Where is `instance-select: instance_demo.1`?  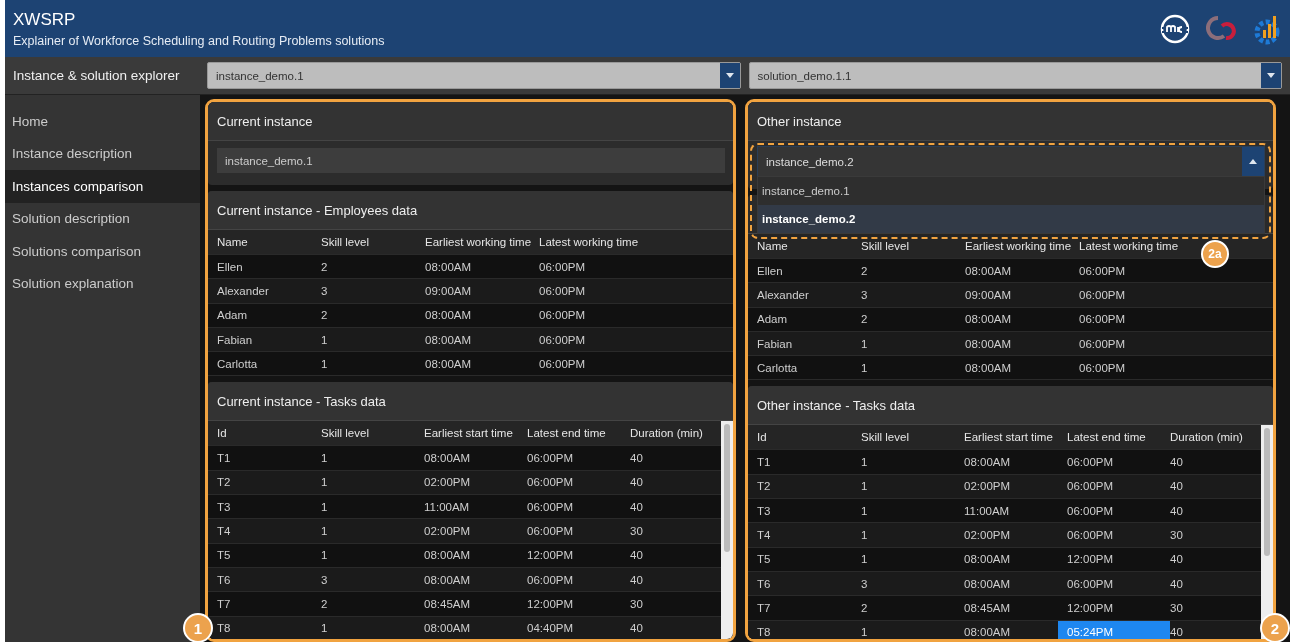 instance-select: instance_demo.1 is located at coordinates (474, 75).